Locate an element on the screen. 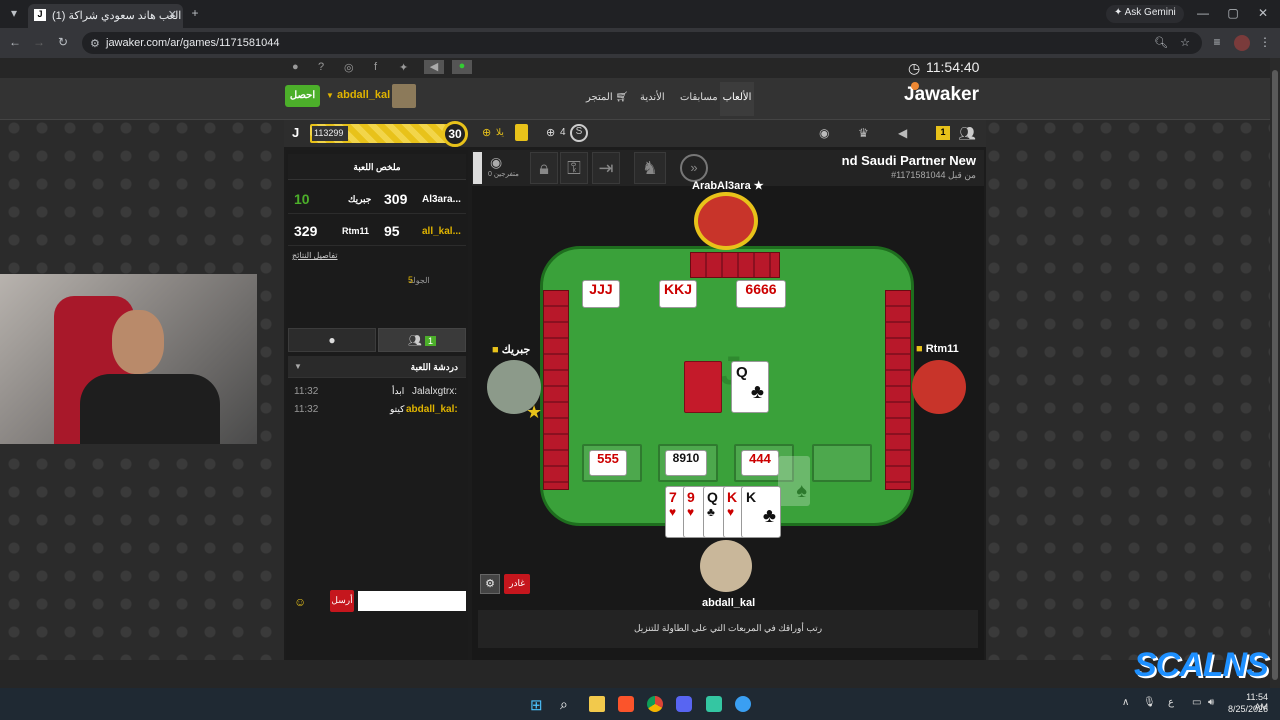 Image resolution: width=1280 pixels, height=720 pixels. brave-icon is located at coordinates (626, 704).